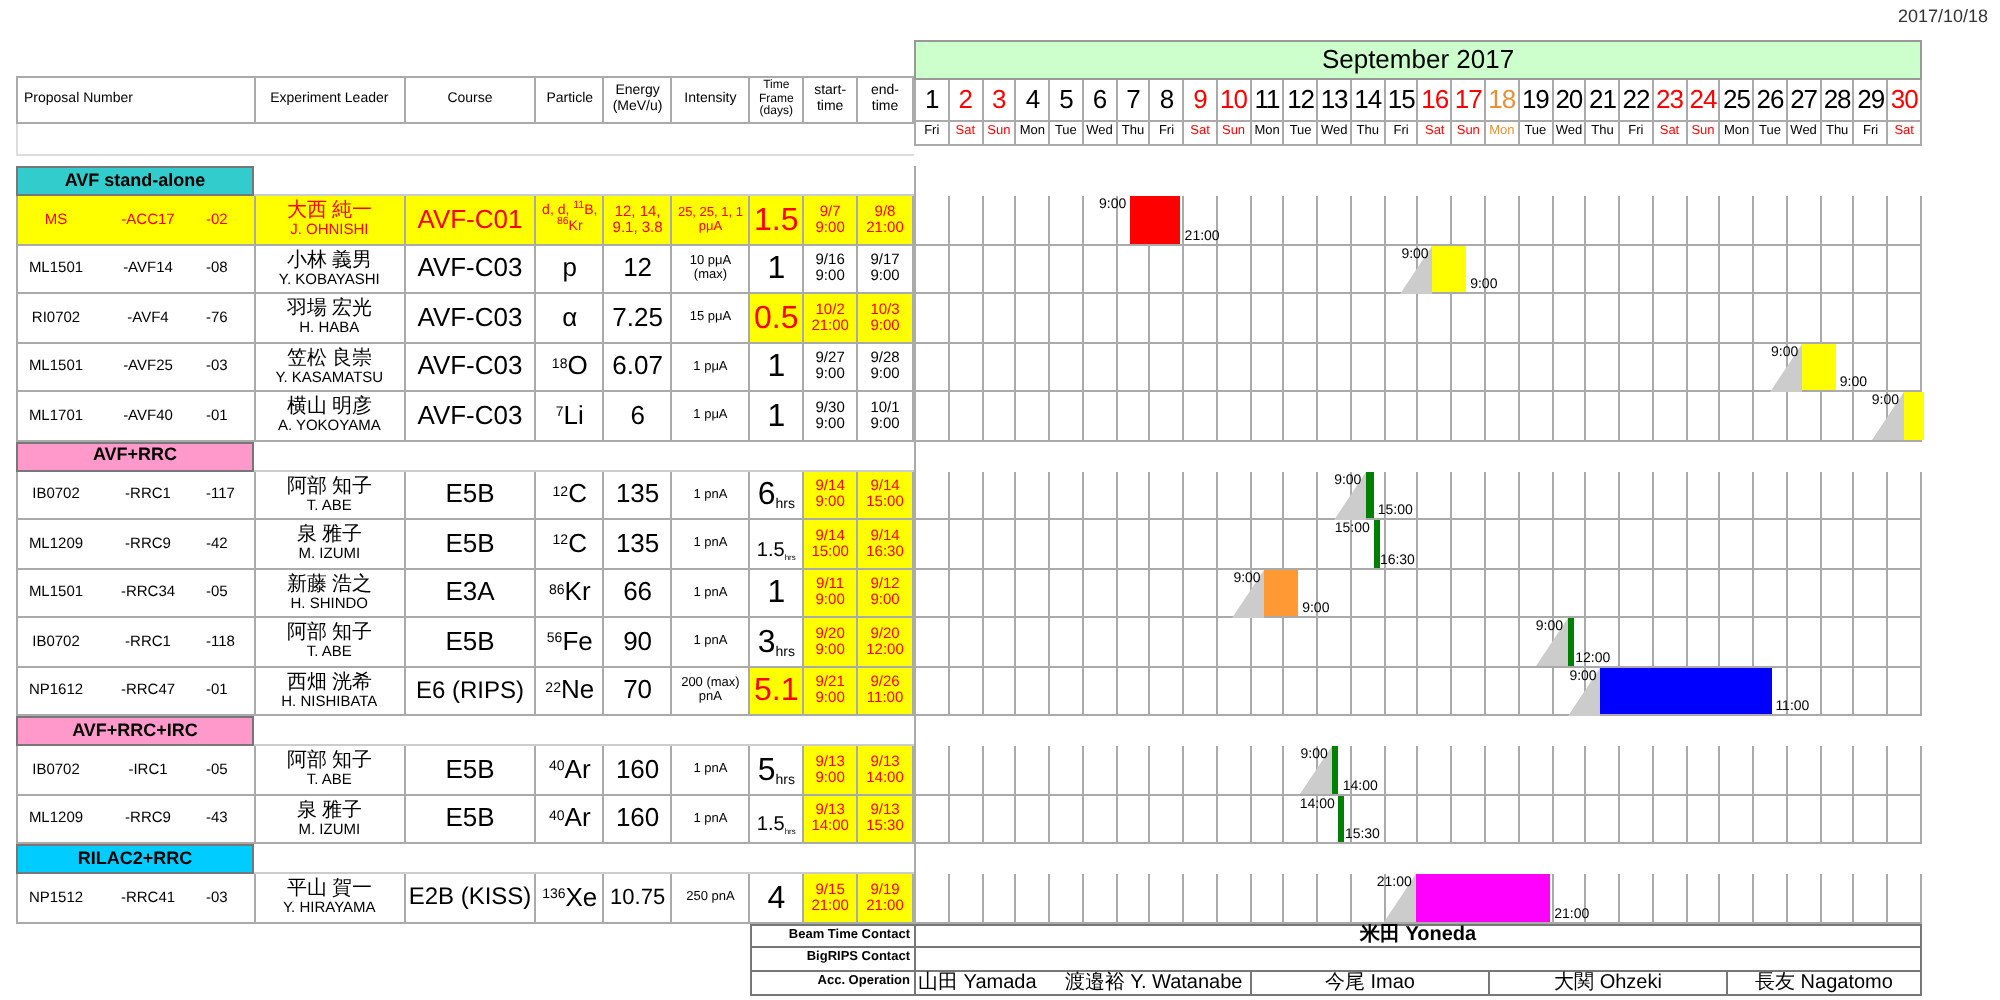  I want to click on course-name: AVF-C03, so click(470, 317).